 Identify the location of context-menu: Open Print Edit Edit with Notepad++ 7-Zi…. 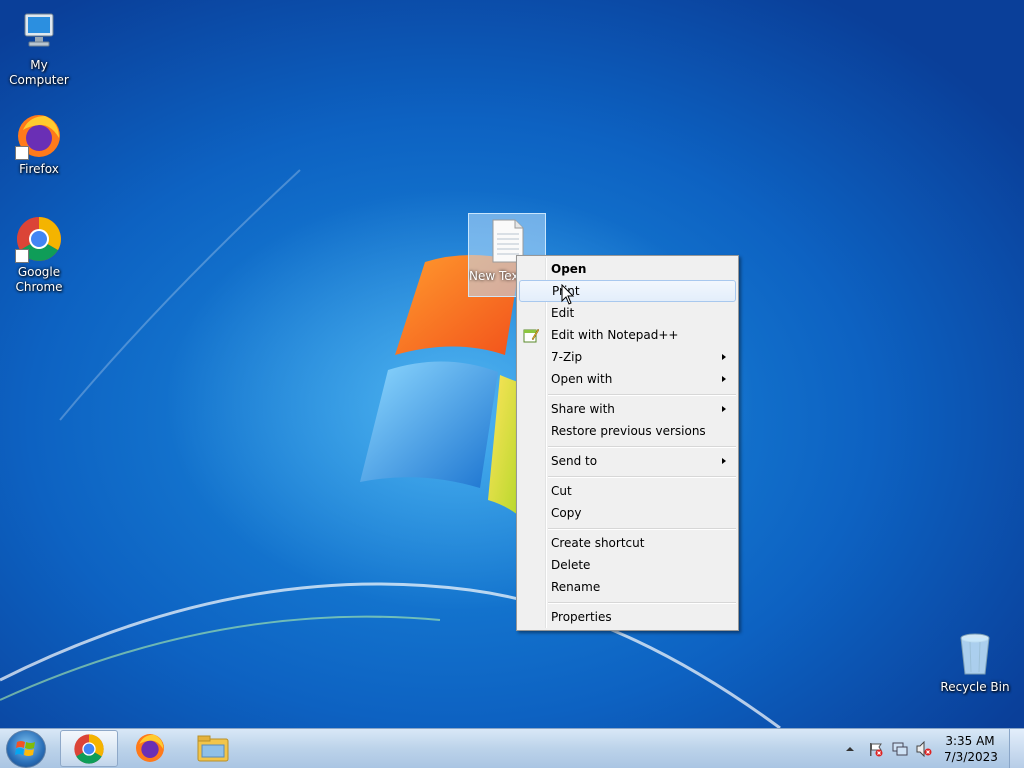
(627, 443).